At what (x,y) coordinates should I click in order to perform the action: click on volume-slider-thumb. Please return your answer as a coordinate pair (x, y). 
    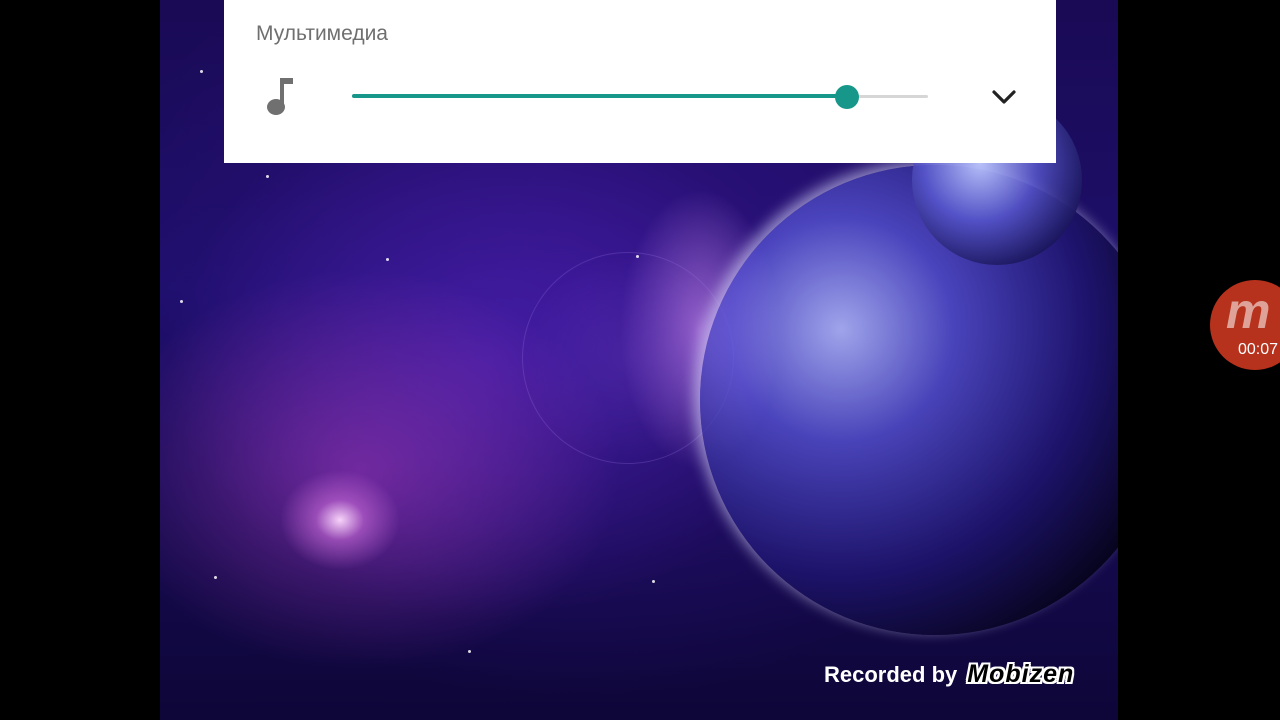
    Looking at the image, I should click on (847, 97).